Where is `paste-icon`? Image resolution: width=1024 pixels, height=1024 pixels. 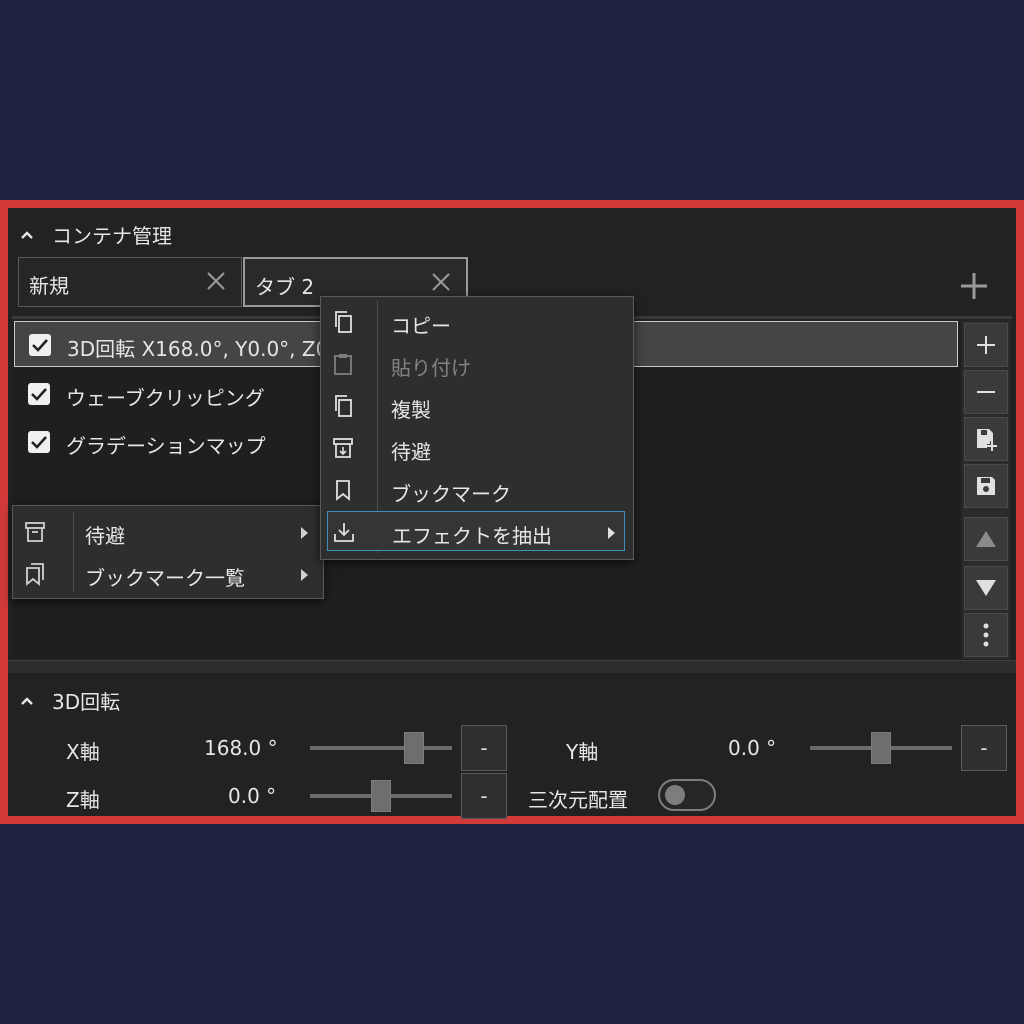
paste-icon is located at coordinates (343, 364).